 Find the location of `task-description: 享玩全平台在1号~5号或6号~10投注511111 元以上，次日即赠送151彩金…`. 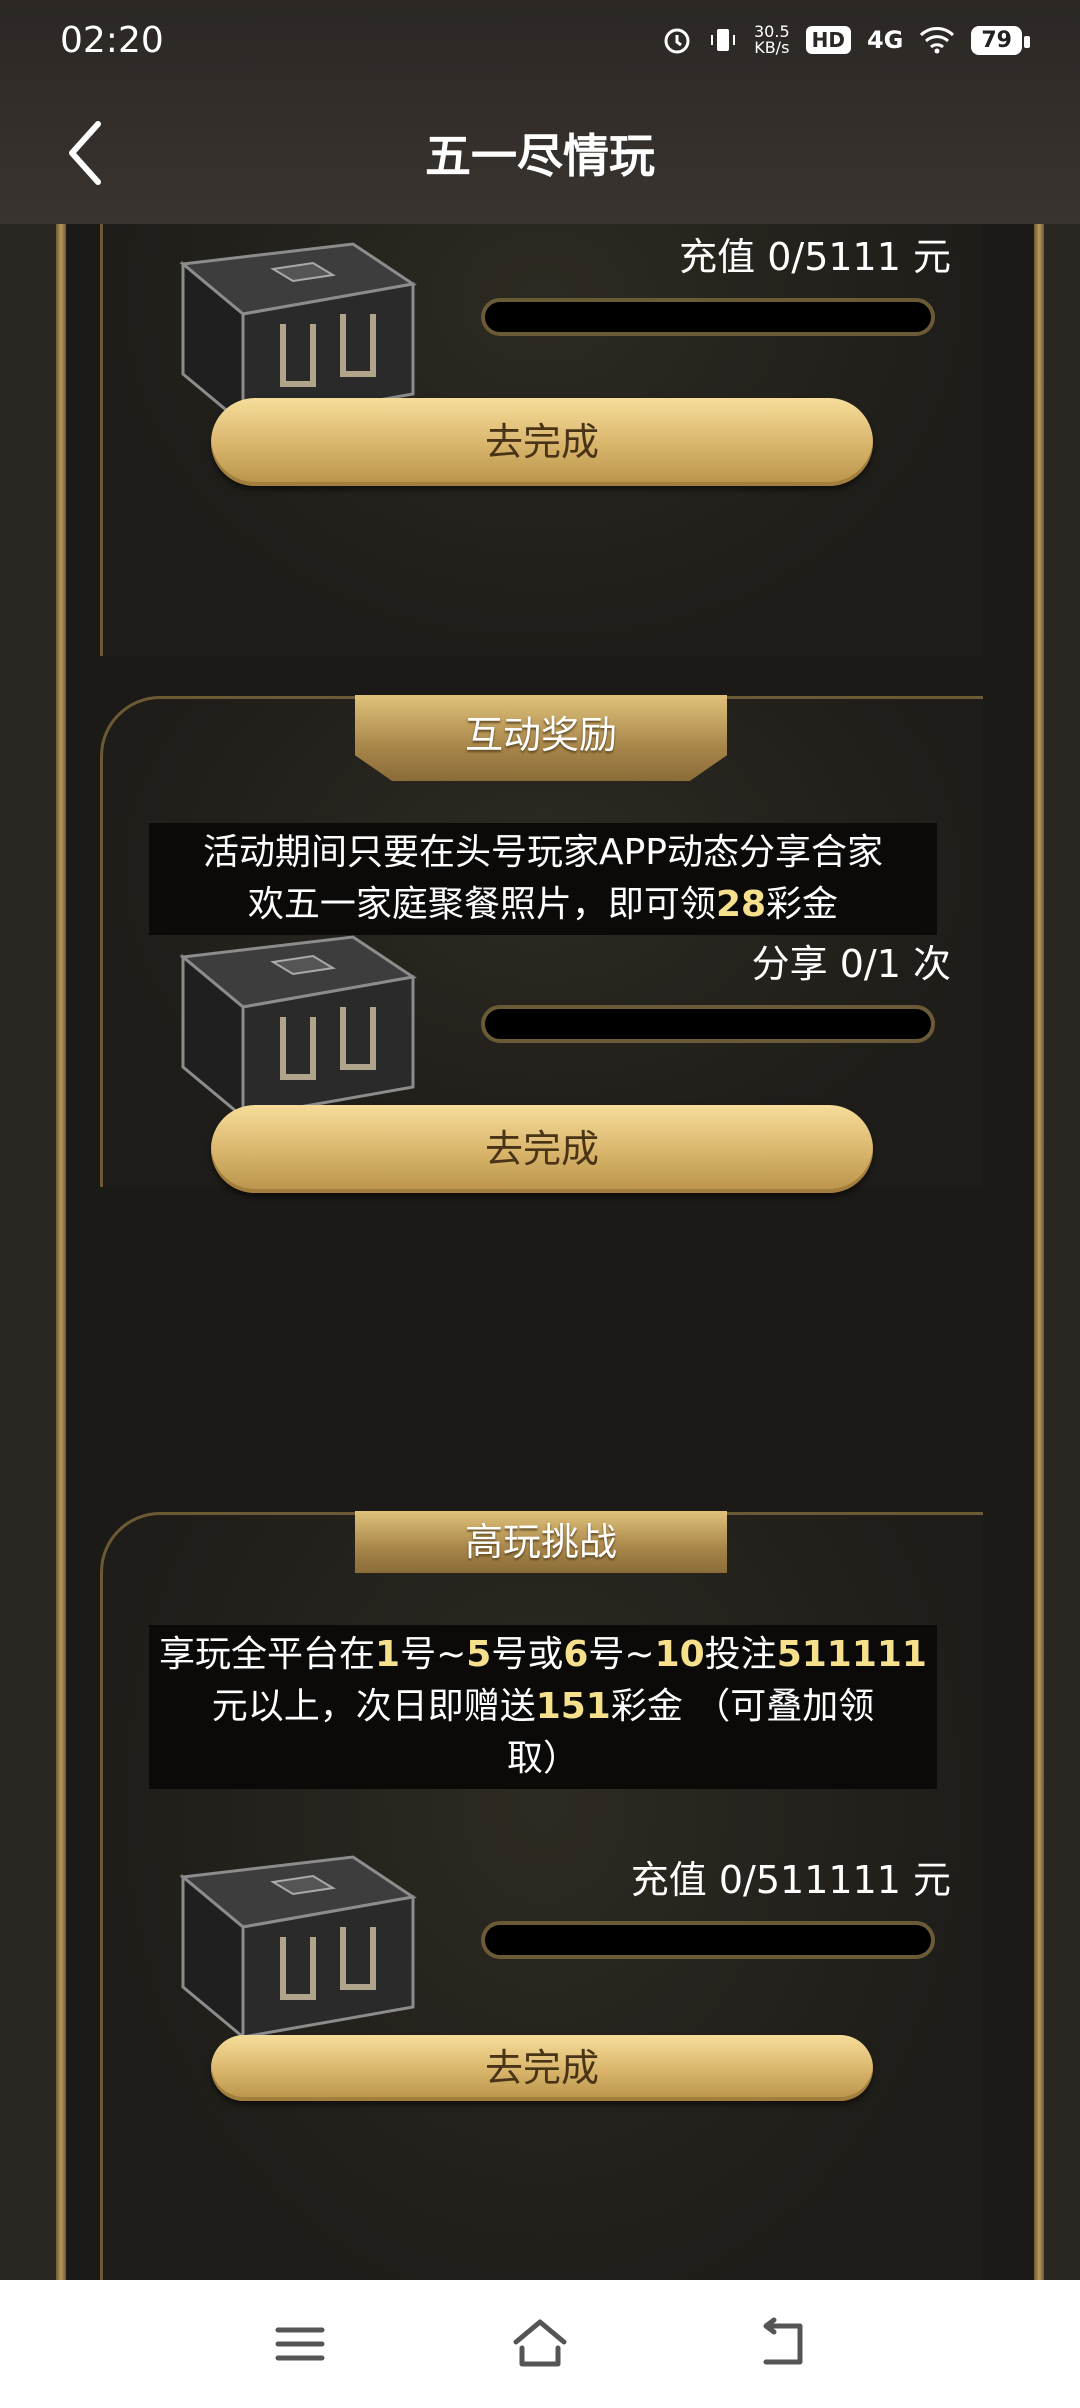

task-description: 享玩全平台在1号~5号或6号~10投注511111 元以上，次日即赠送151彩金… is located at coordinates (543, 1707).